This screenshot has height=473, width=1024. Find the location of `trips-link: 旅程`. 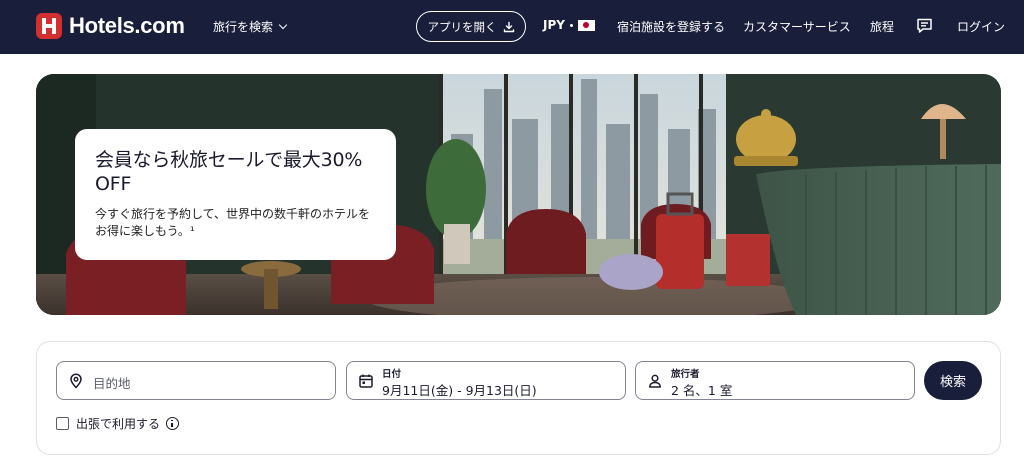

trips-link: 旅程 is located at coordinates (882, 26).